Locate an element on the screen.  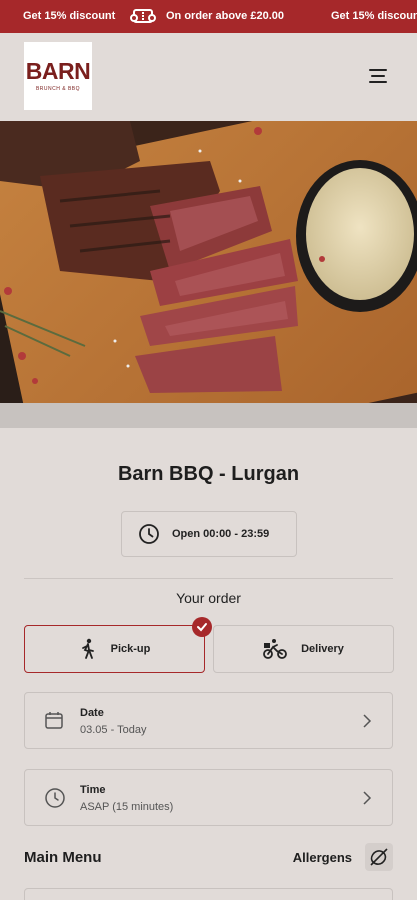
promo-text-3: Get 15% discount is located at coordinates (374, 16).